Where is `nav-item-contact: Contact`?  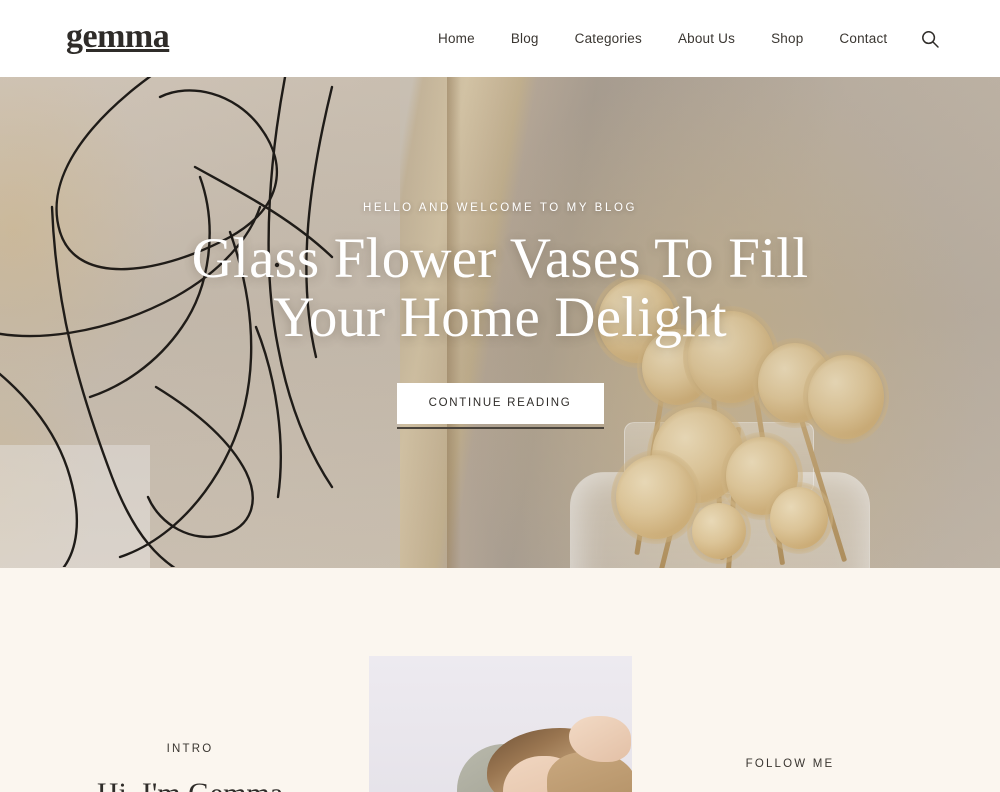
nav-item-contact: Contact is located at coordinates (863, 38).